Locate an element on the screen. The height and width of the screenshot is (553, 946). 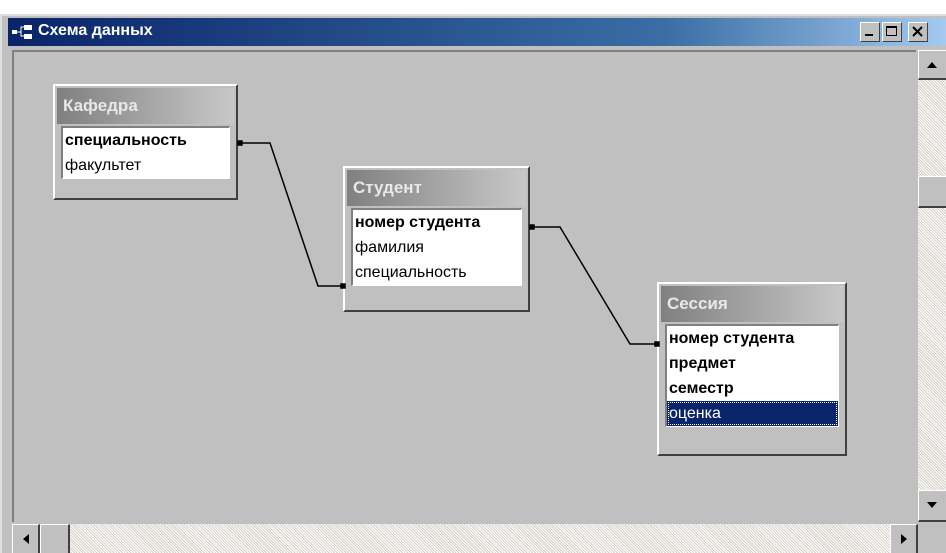
arrow-right-icon is located at coordinates (904, 539).